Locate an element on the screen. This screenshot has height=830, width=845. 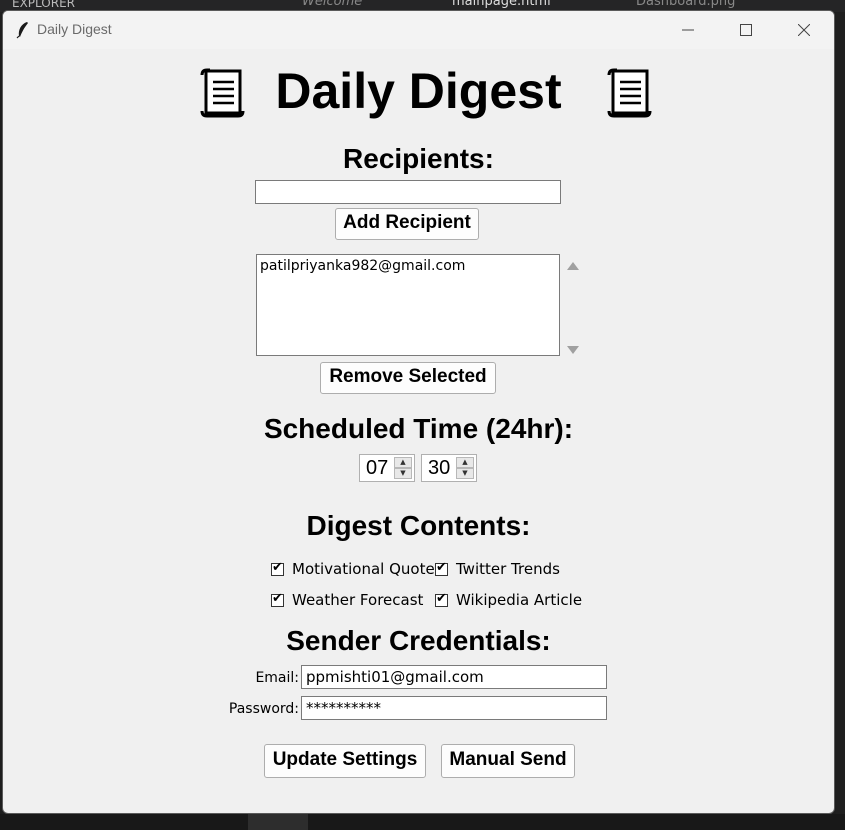
email-field: ppmishti01@gmail.com is located at coordinates (454, 677).